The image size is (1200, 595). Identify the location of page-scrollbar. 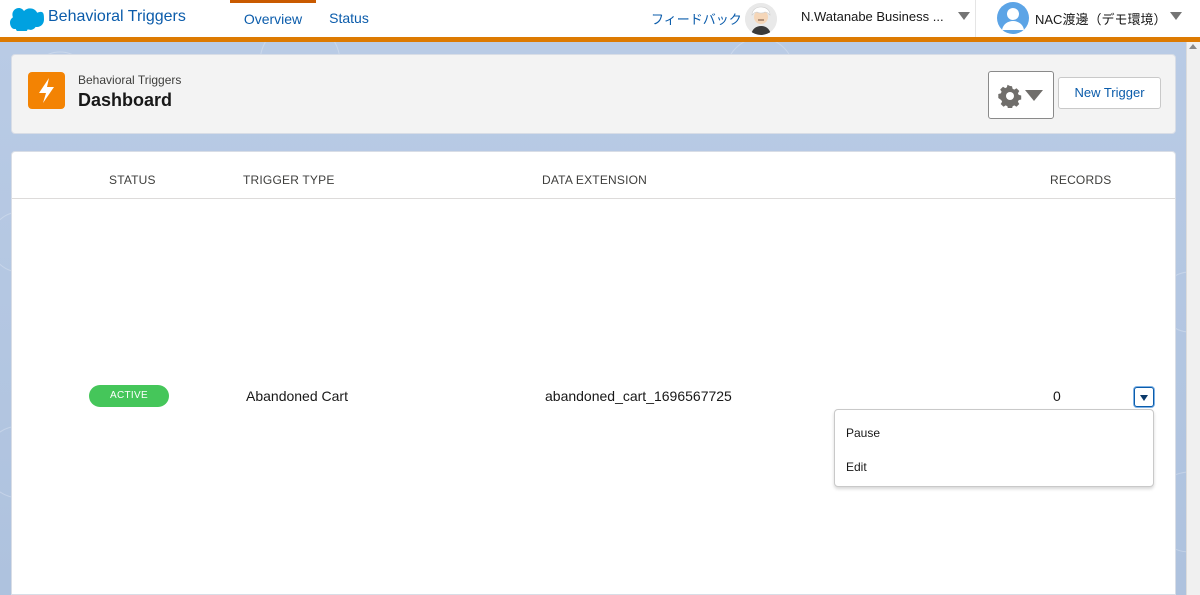
(1193, 318).